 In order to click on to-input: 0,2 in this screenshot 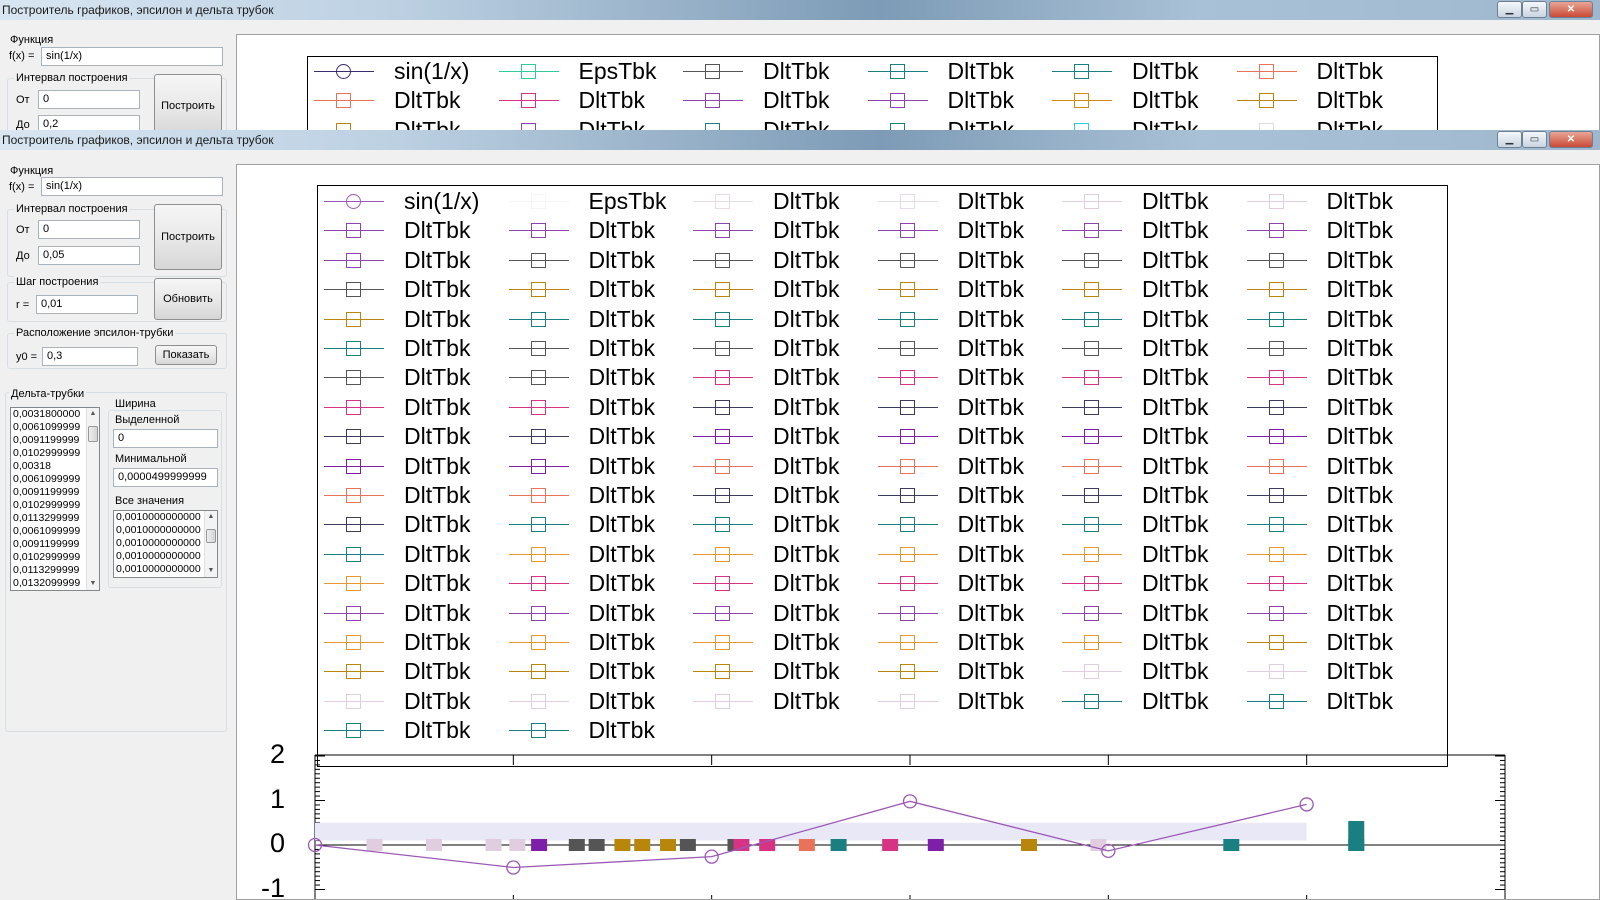, I will do `click(89, 122)`.